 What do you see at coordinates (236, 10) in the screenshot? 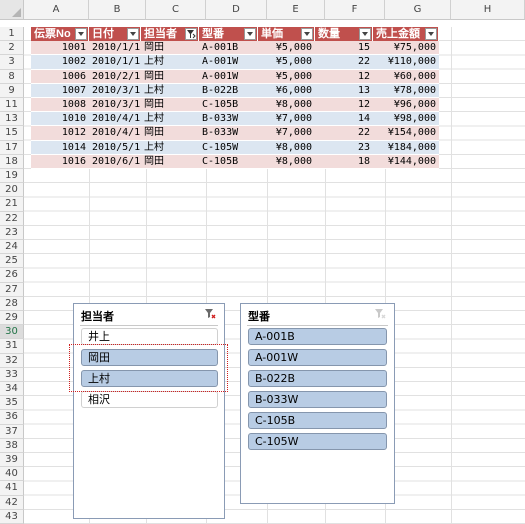
I see `column-header-d: D` at bounding box center [236, 10].